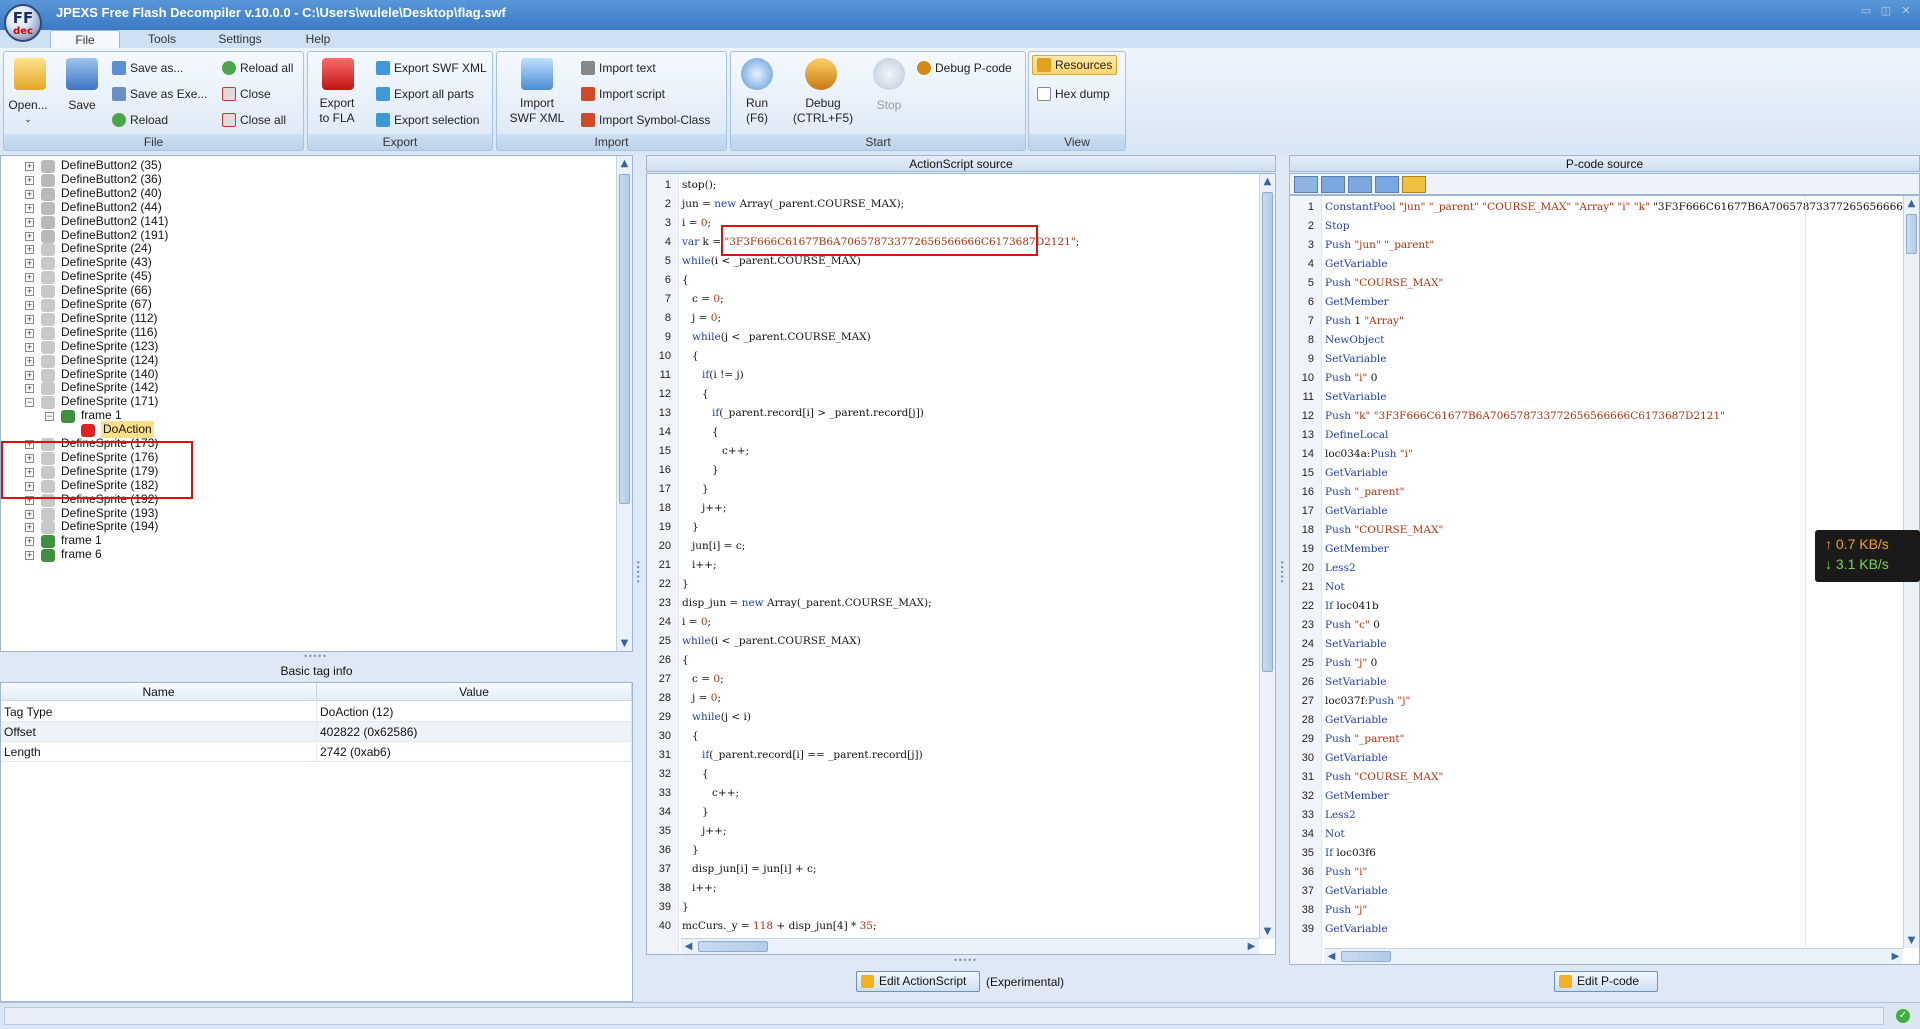  I want to click on import-text-button: Import text, so click(618, 68).